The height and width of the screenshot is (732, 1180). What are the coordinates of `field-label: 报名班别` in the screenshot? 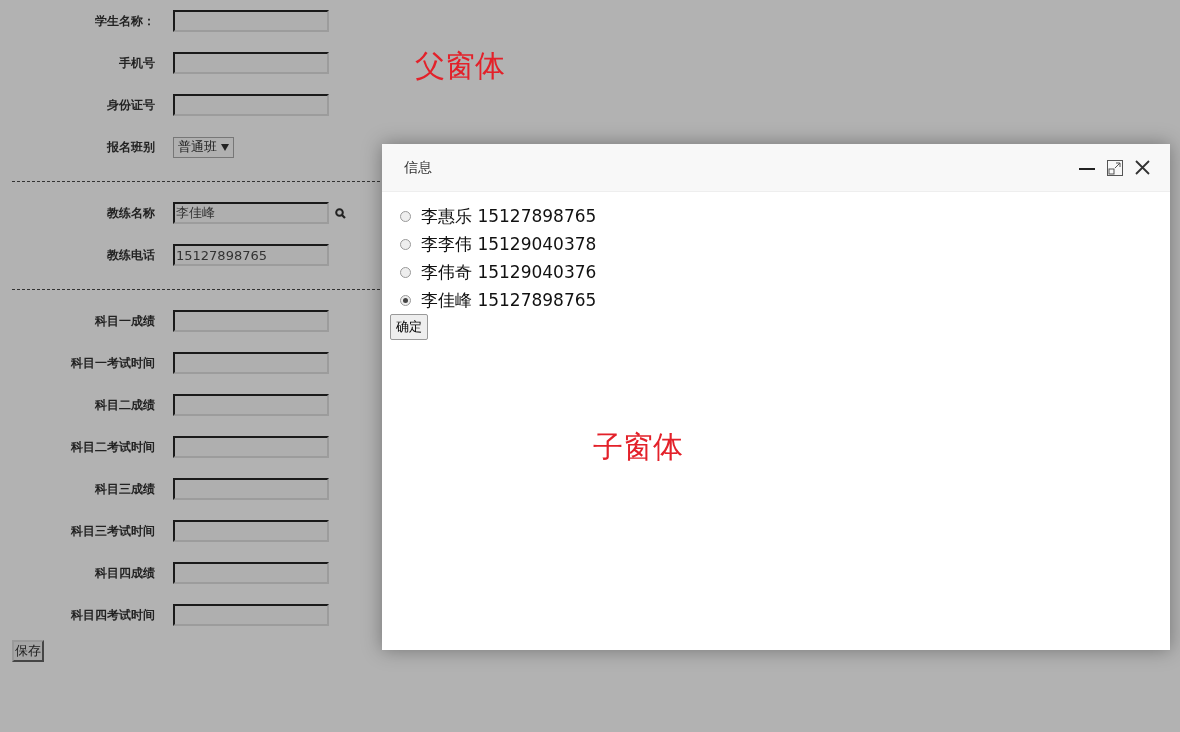 It's located at (130, 147).